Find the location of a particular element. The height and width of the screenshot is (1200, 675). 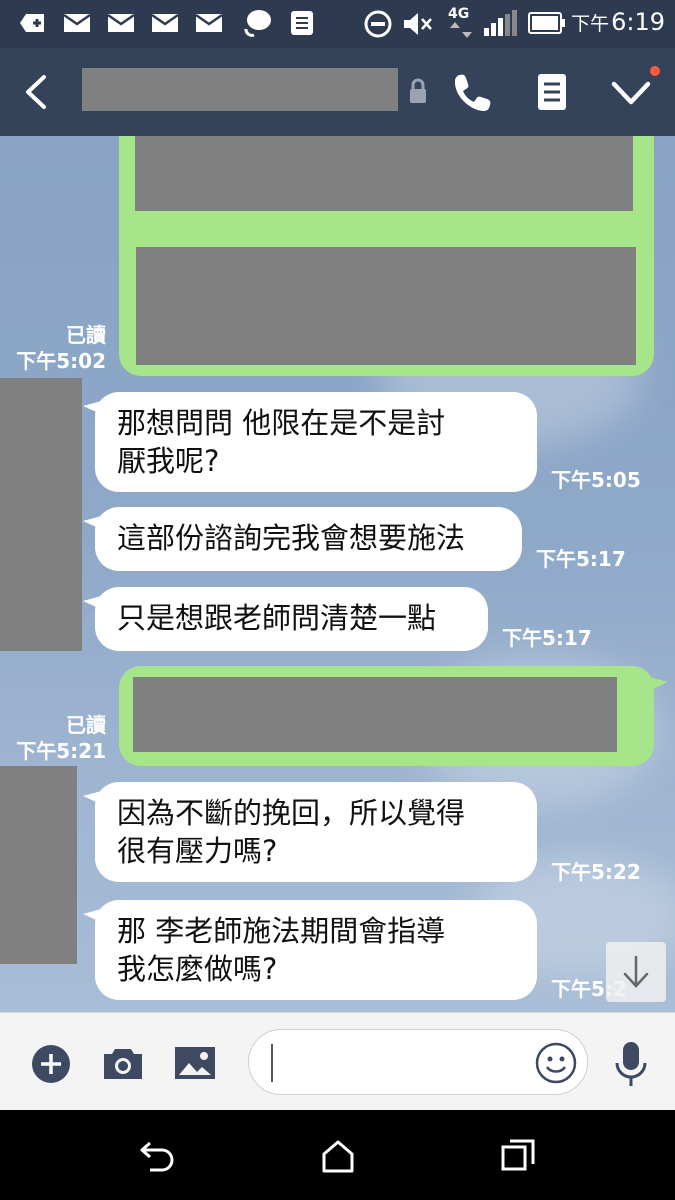

camera-icon is located at coordinates (123, 1063).